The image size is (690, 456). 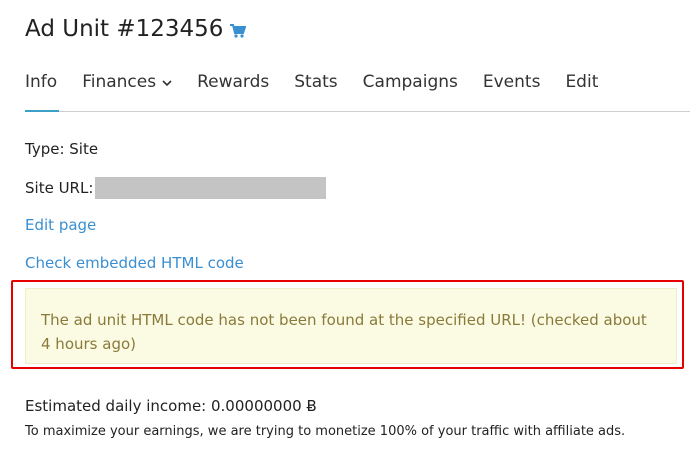 I want to click on tab-info: Info, so click(x=41, y=82).